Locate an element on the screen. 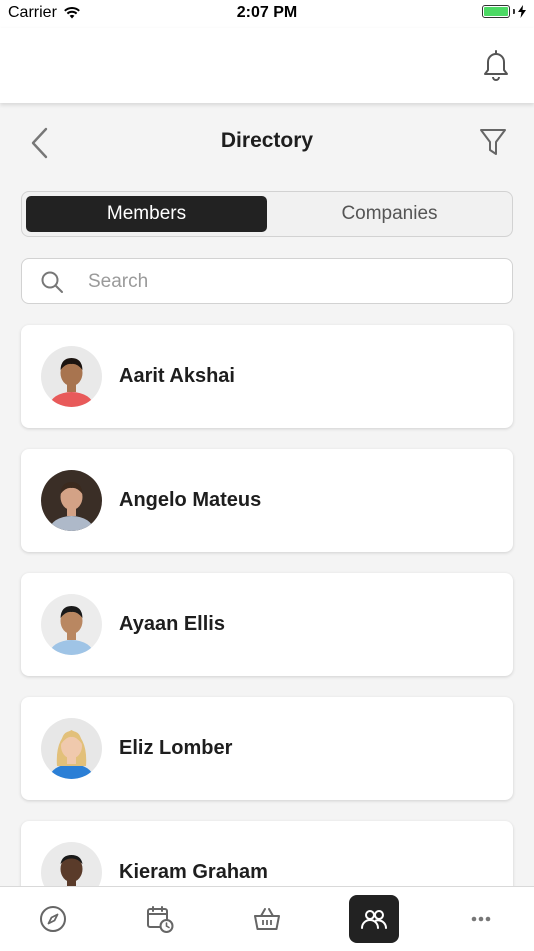  navigation-bar: Directory is located at coordinates (267, 143).